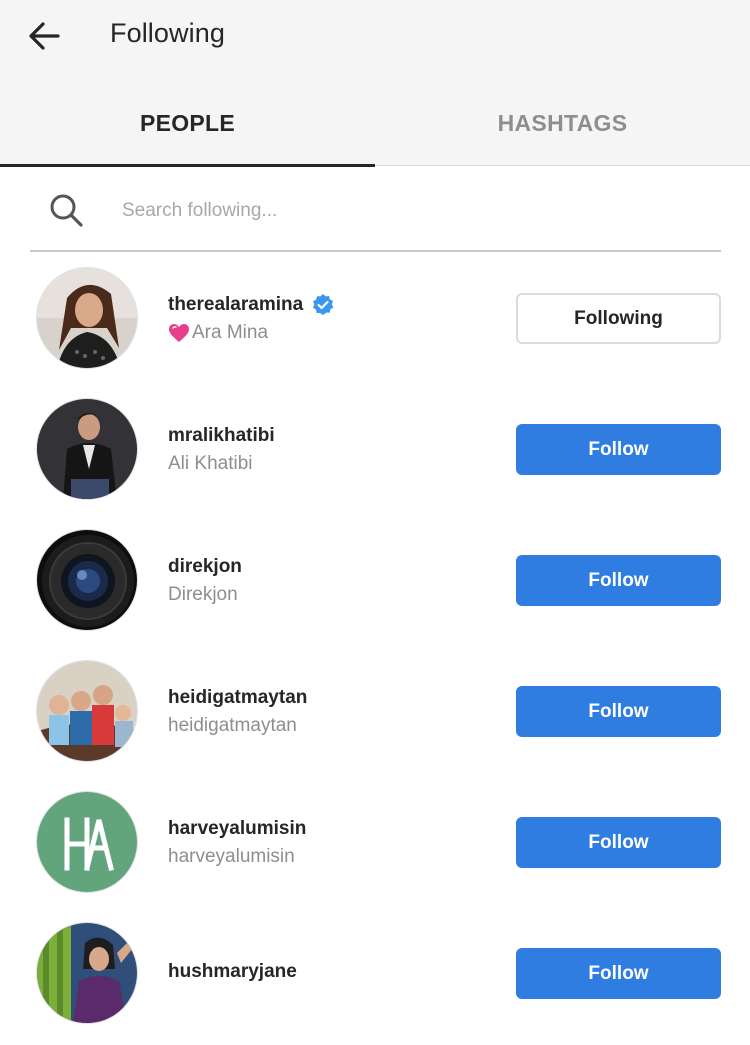 The width and height of the screenshot is (750, 1045). I want to click on username: harveyalumisin, so click(237, 828).